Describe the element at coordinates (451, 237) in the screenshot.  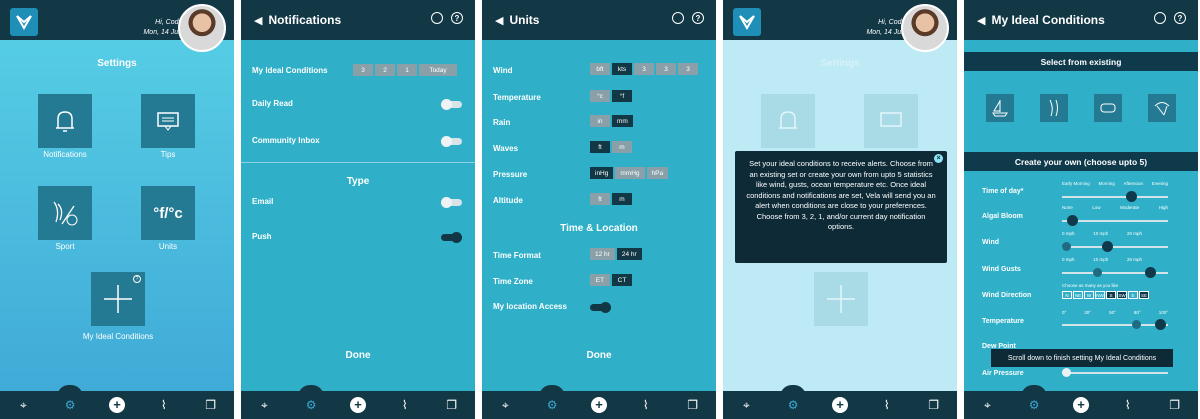
I see `push-toggle` at that location.